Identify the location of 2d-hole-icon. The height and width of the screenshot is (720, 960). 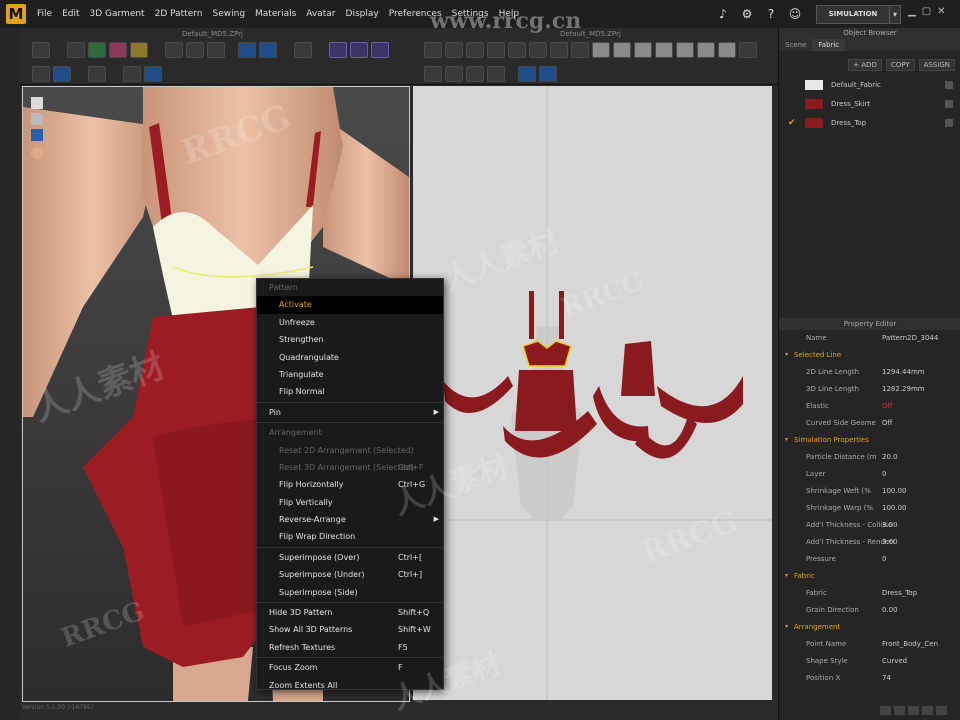
(706, 50).